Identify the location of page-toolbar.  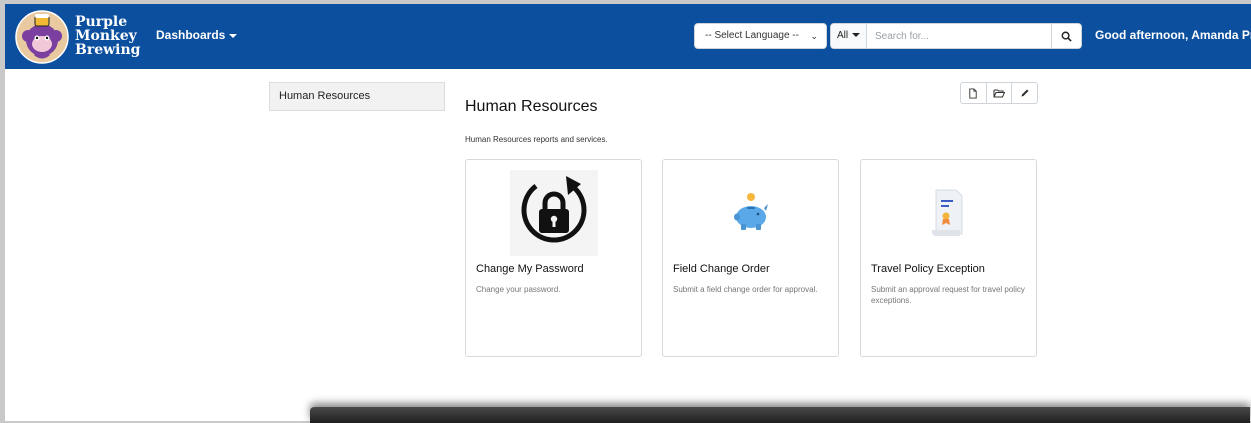
(999, 93).